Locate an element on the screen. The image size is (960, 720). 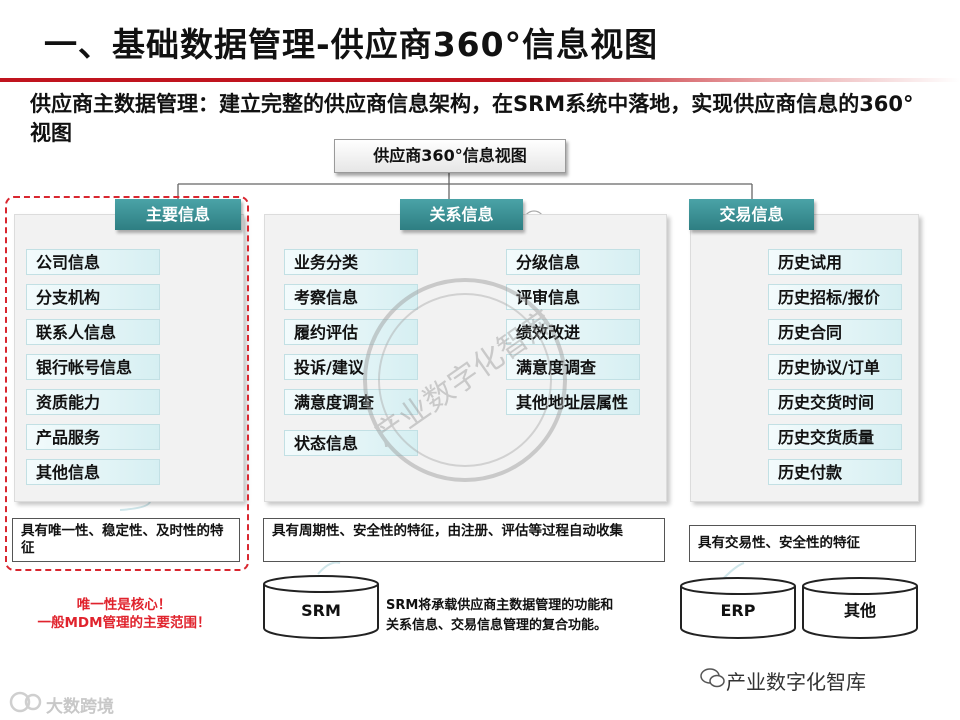
srm-cylinder: SRM is located at coordinates (321, 607).